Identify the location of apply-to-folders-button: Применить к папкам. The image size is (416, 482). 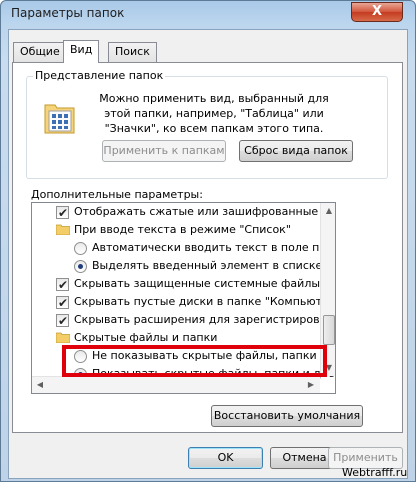
(164, 151).